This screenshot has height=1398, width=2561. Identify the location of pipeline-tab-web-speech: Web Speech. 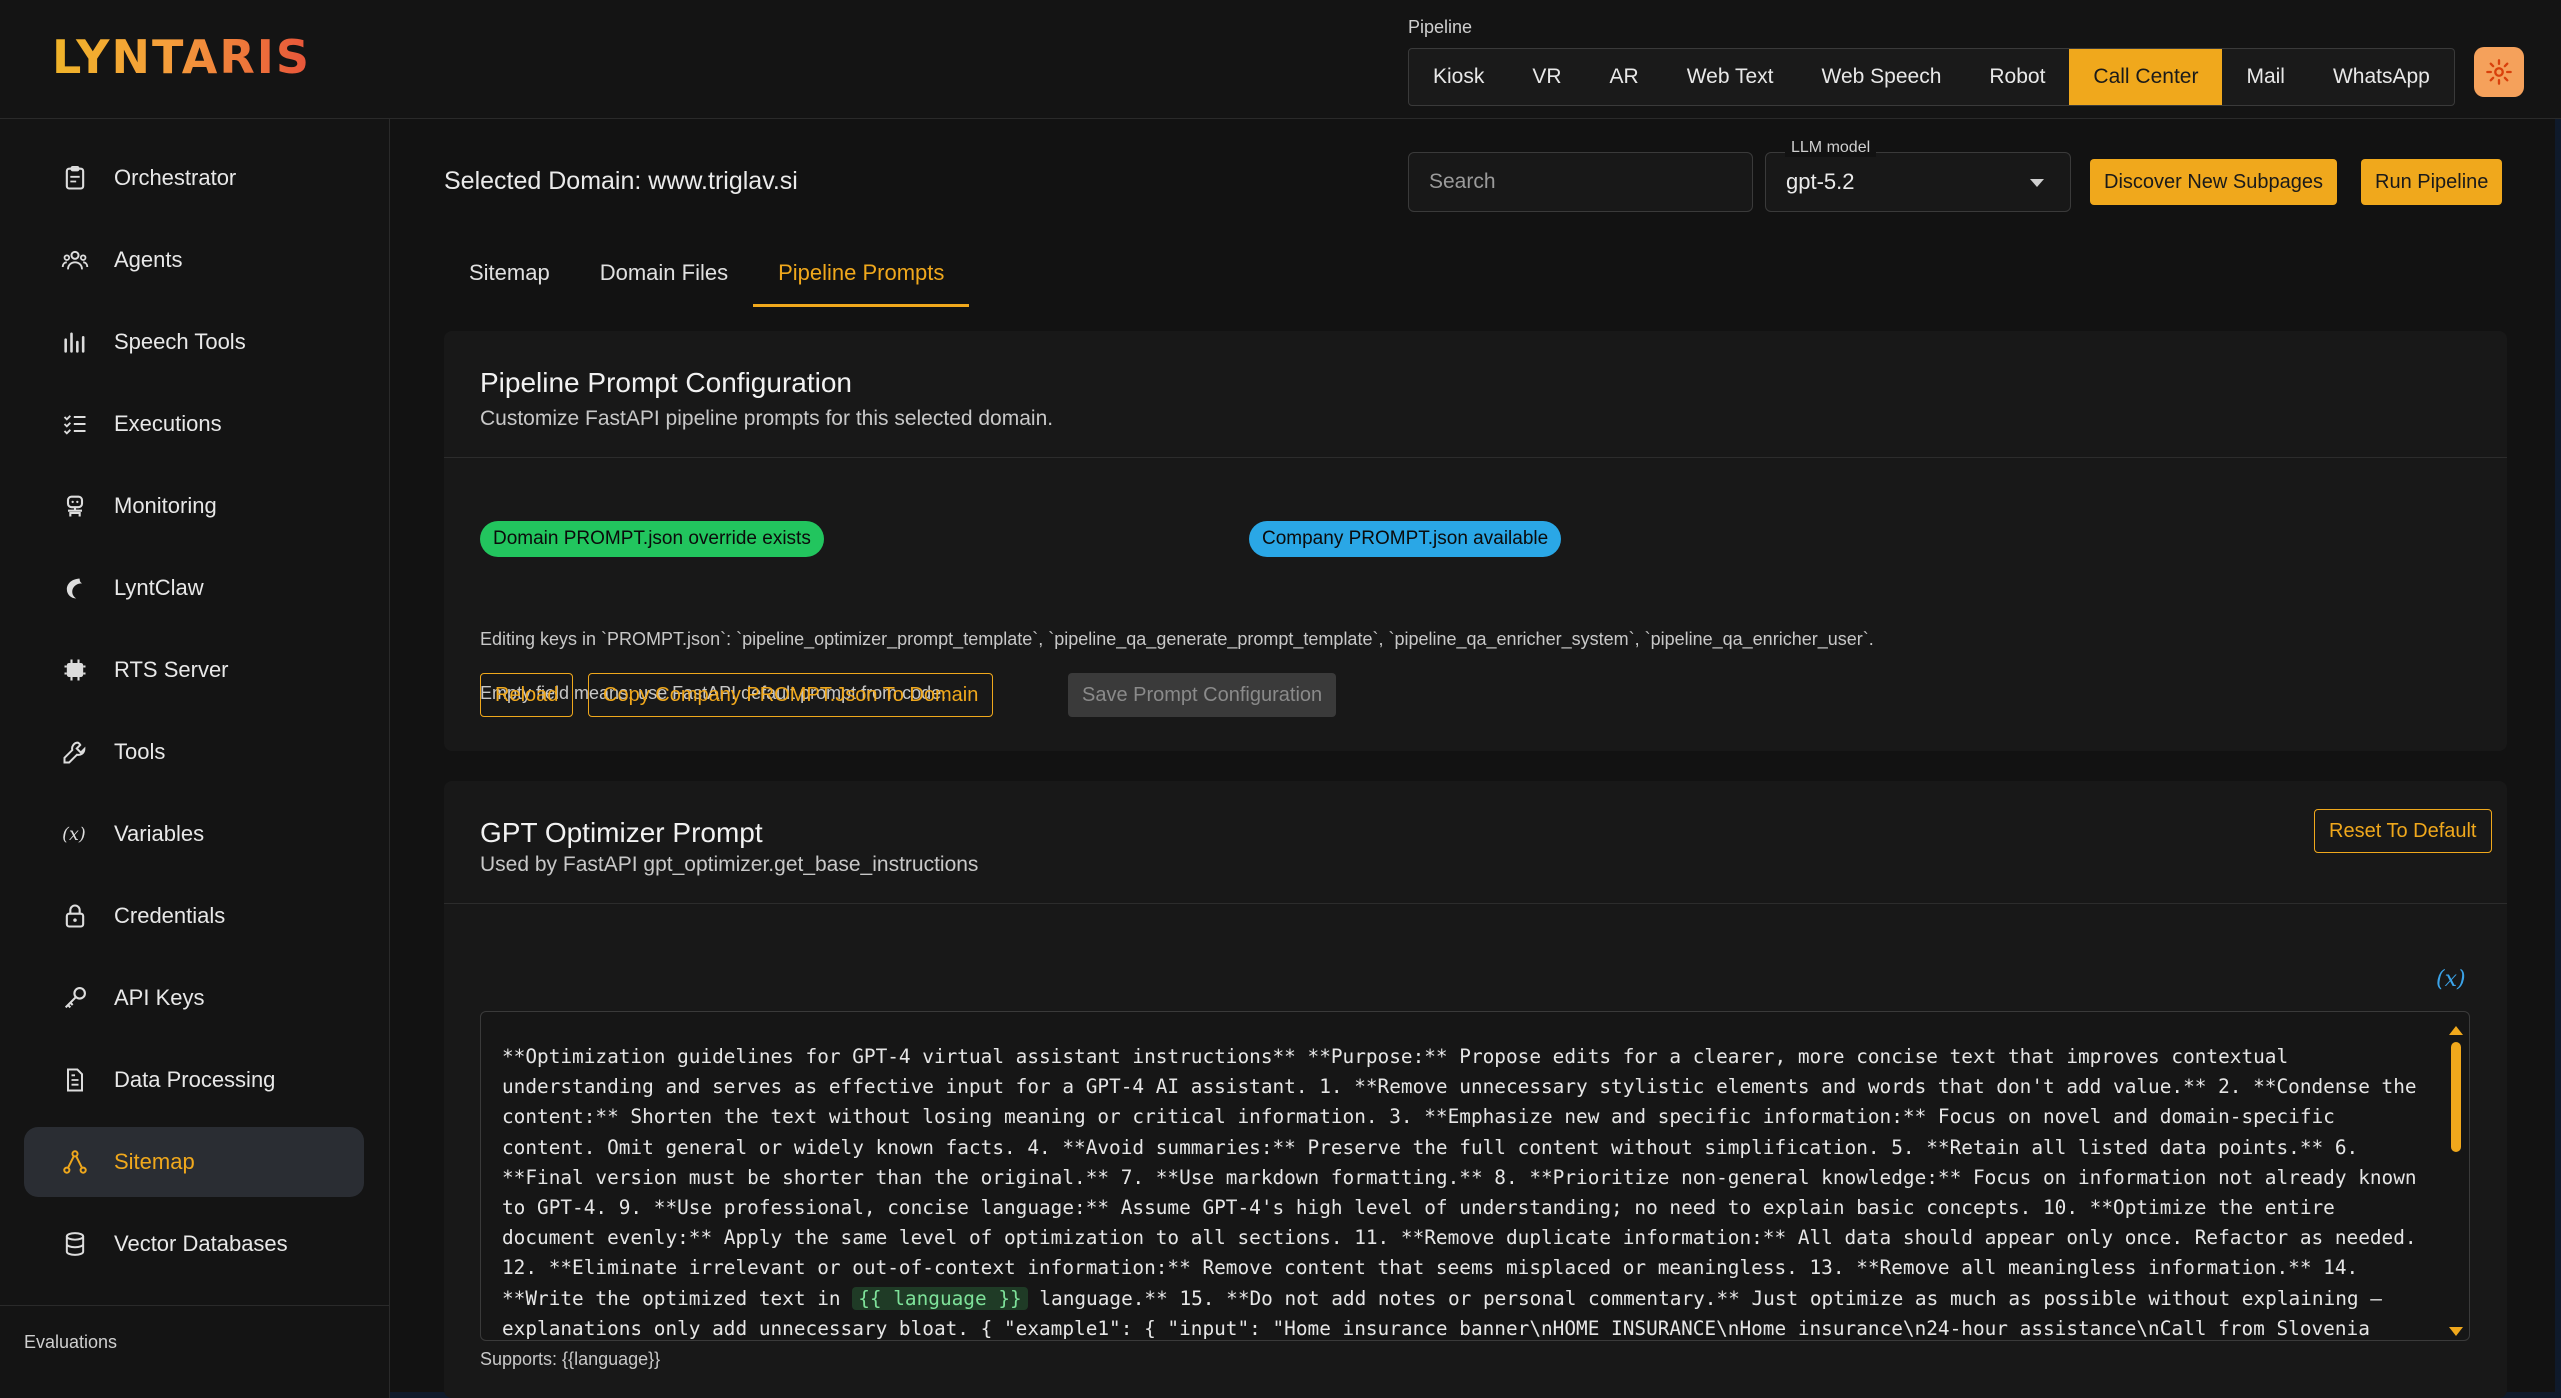
(1882, 77).